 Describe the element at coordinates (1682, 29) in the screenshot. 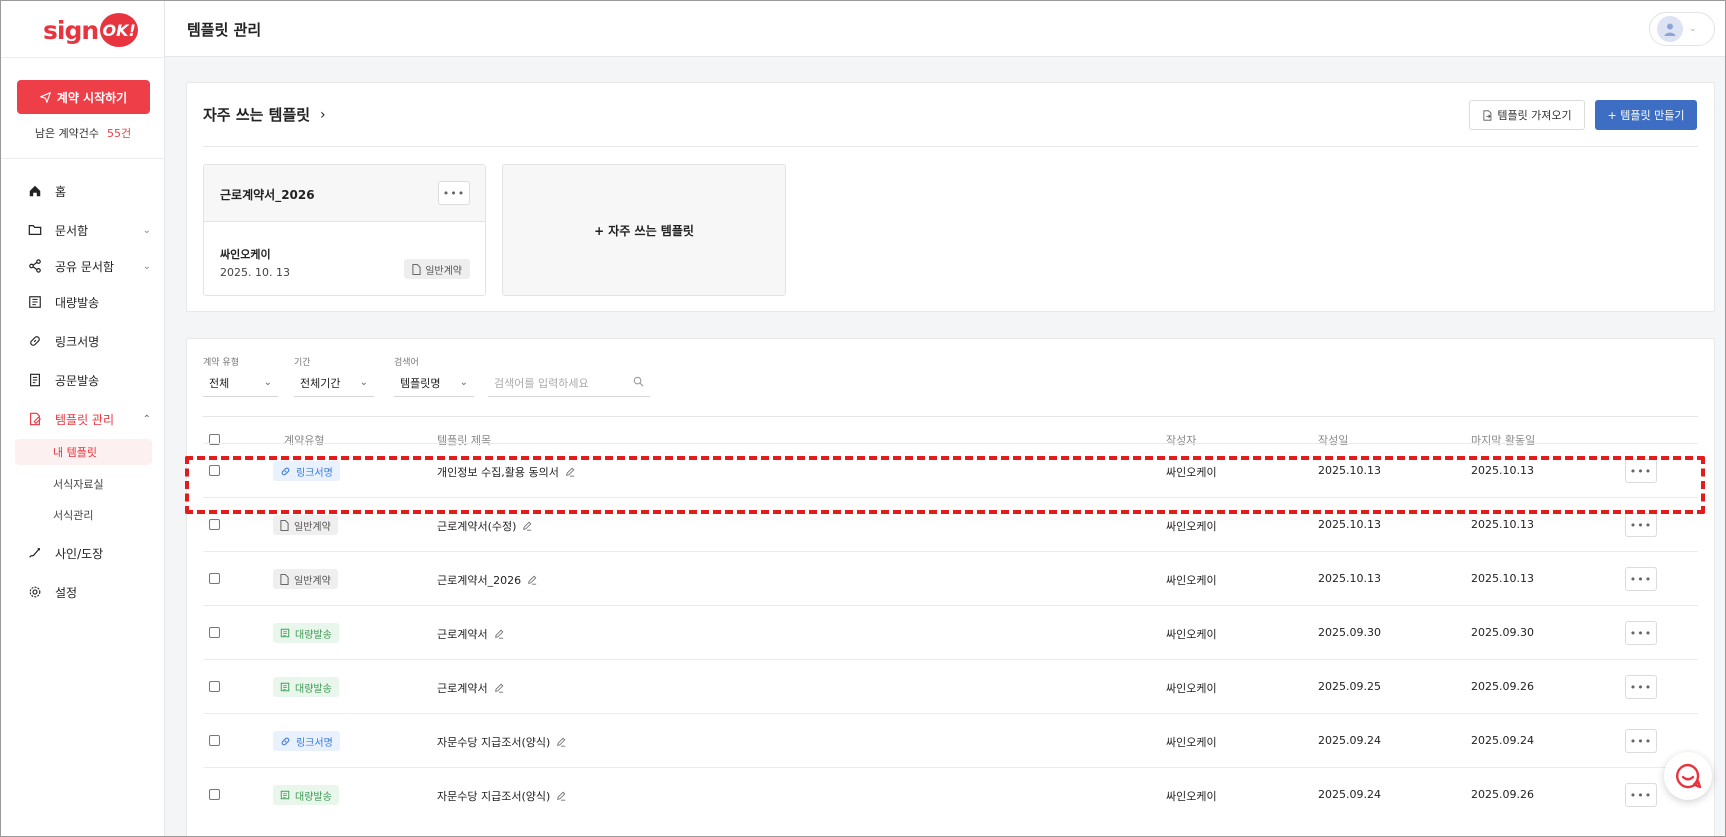

I see `profile-menu-button: ⌄` at that location.